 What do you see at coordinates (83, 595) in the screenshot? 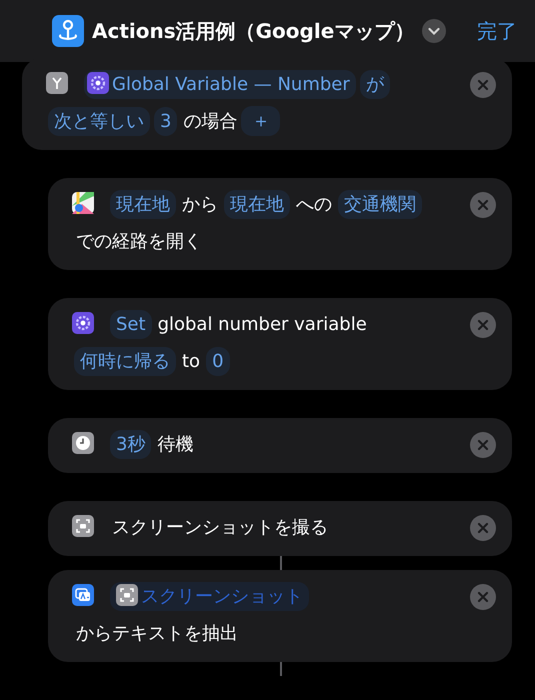
I see `text-extract-icon` at bounding box center [83, 595].